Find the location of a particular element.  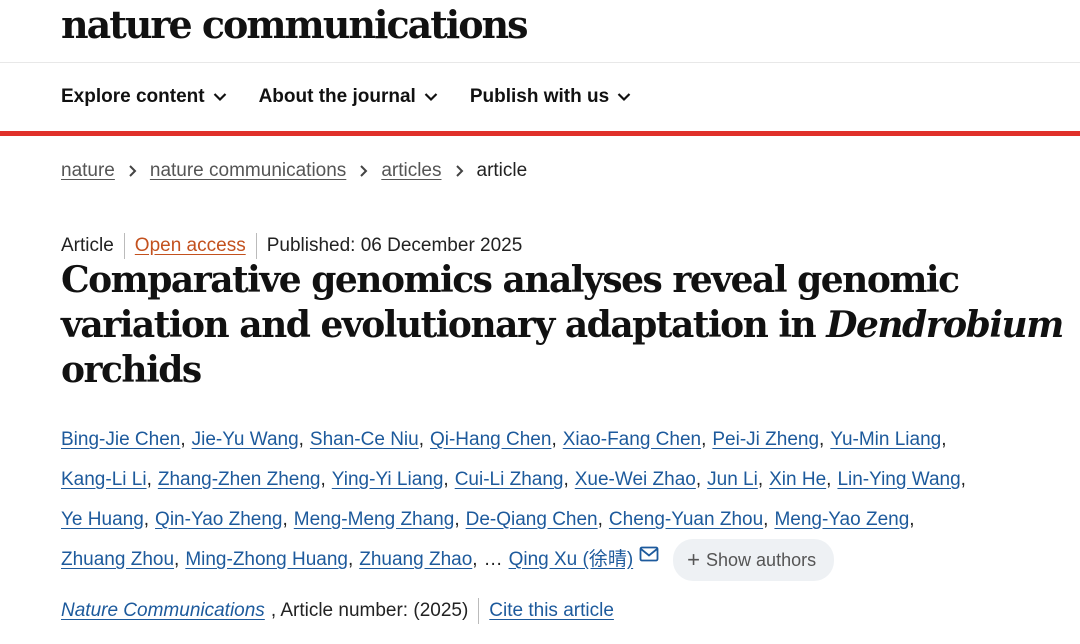

mail-icon is located at coordinates (649, 554).